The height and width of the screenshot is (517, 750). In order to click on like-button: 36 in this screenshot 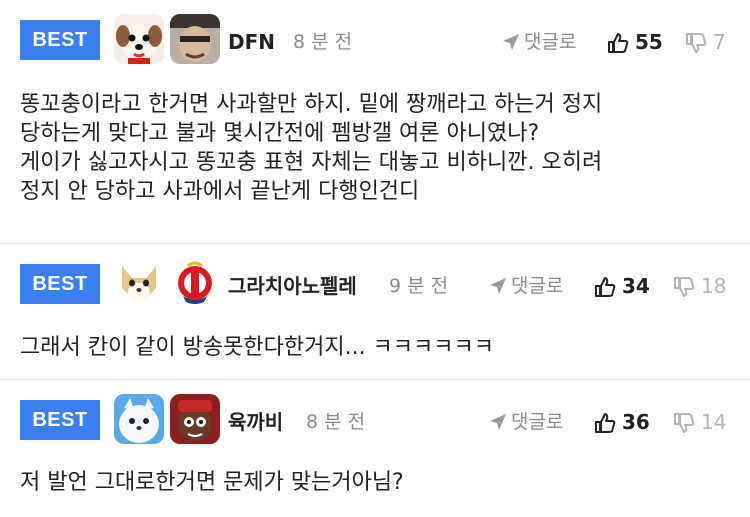, I will do `click(622, 422)`.